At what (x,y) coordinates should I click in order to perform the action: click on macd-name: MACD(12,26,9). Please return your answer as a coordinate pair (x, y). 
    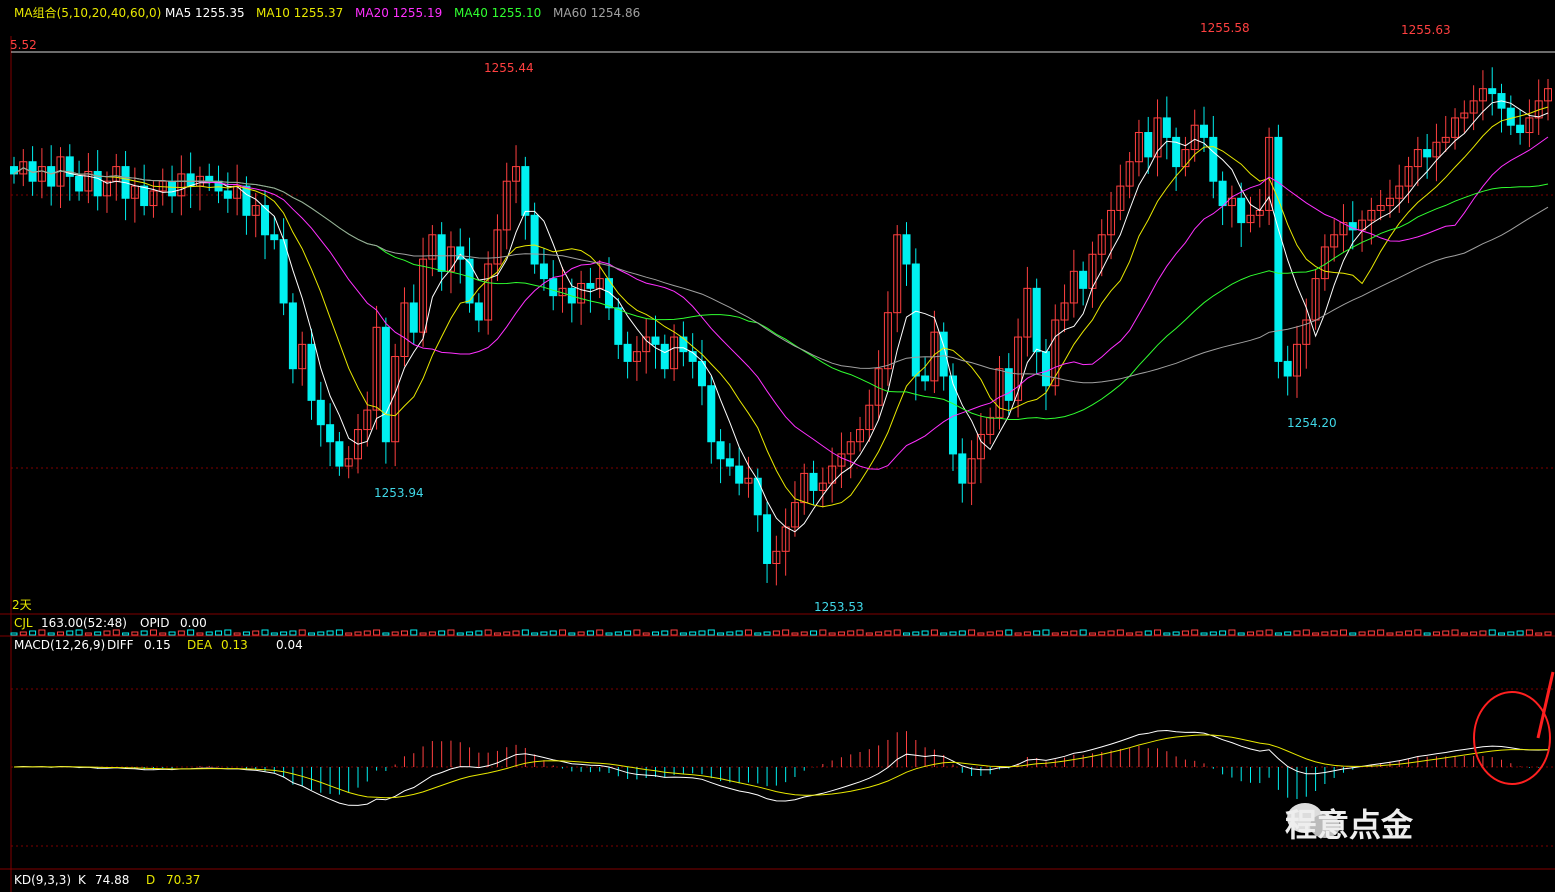
    Looking at the image, I should click on (60, 645).